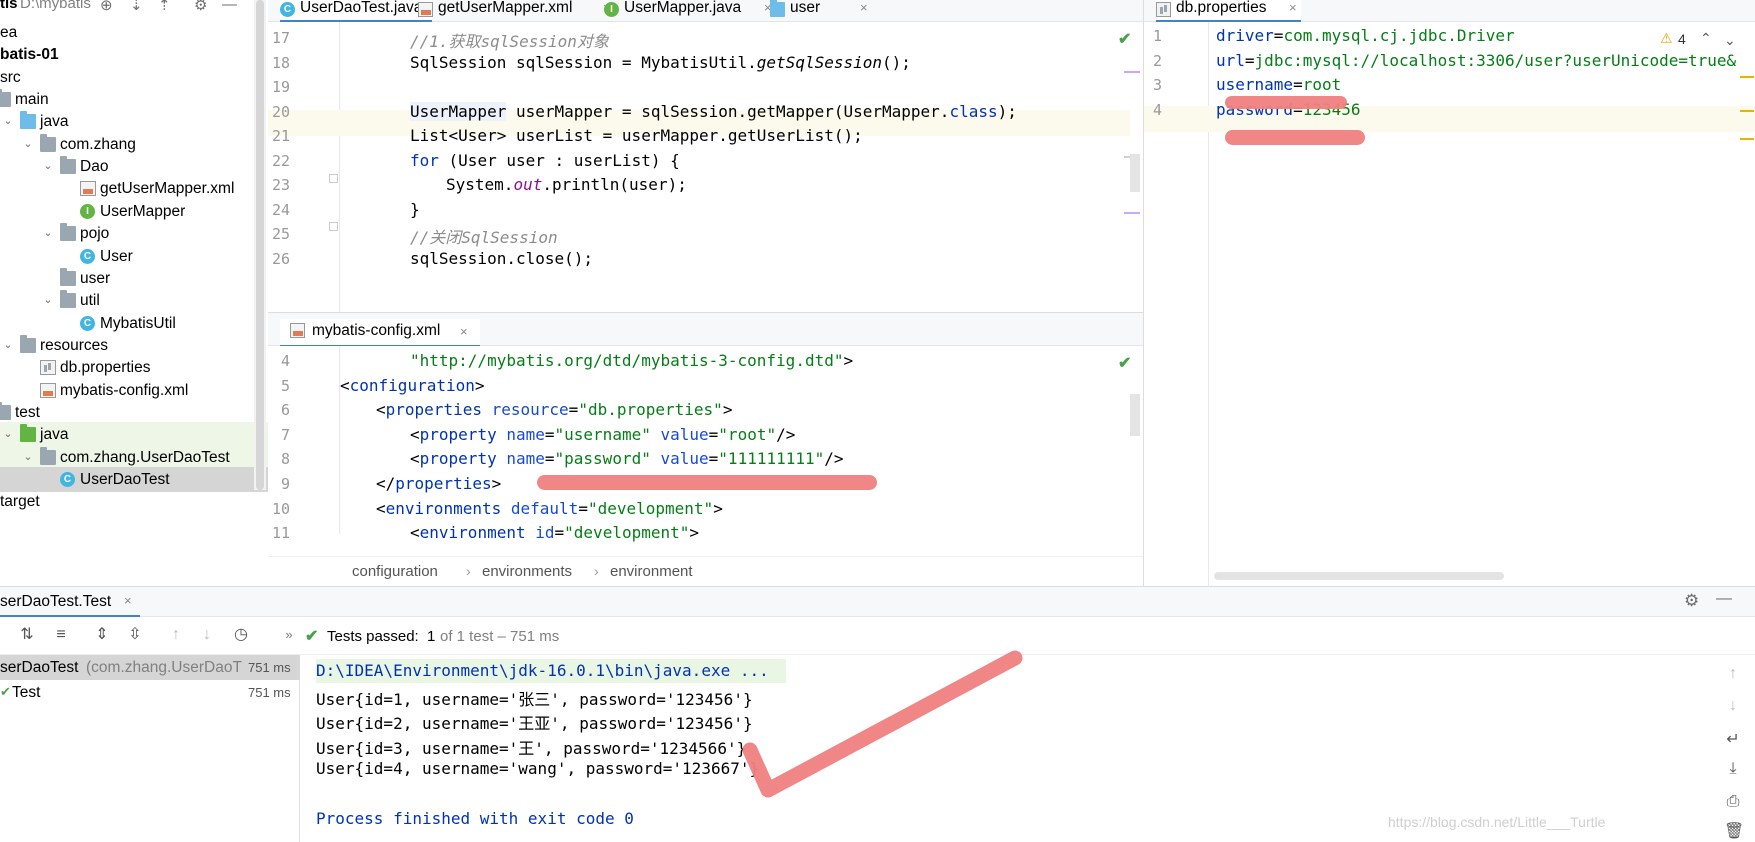  What do you see at coordinates (1733, 740) in the screenshot?
I see `soft-wrap-icon: ↵` at bounding box center [1733, 740].